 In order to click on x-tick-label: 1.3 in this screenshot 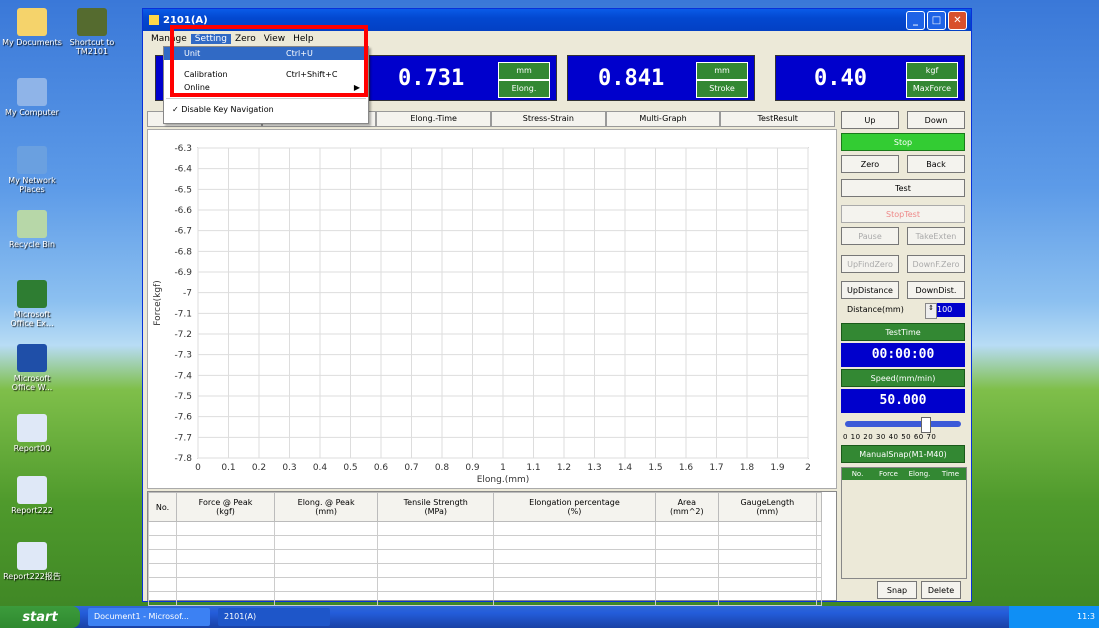, I will do `click(594, 468)`.